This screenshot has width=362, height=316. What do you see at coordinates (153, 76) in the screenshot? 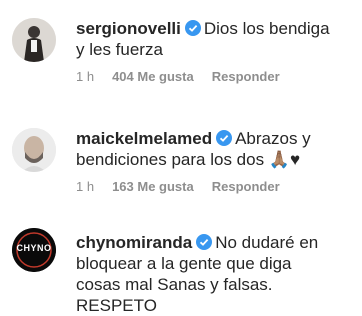
I see `likes-count: 404 Me gusta` at bounding box center [153, 76].